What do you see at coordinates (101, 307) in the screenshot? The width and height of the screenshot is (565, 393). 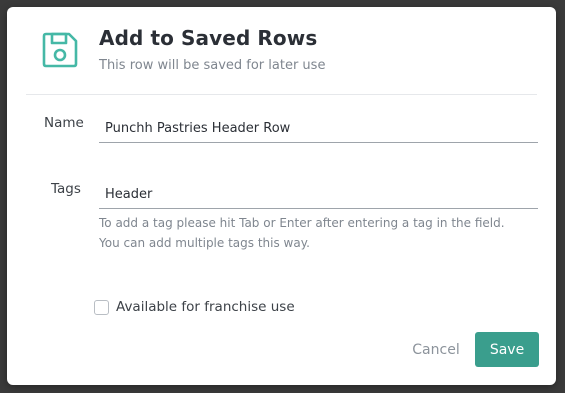 I see `franchise-checkbox` at bounding box center [101, 307].